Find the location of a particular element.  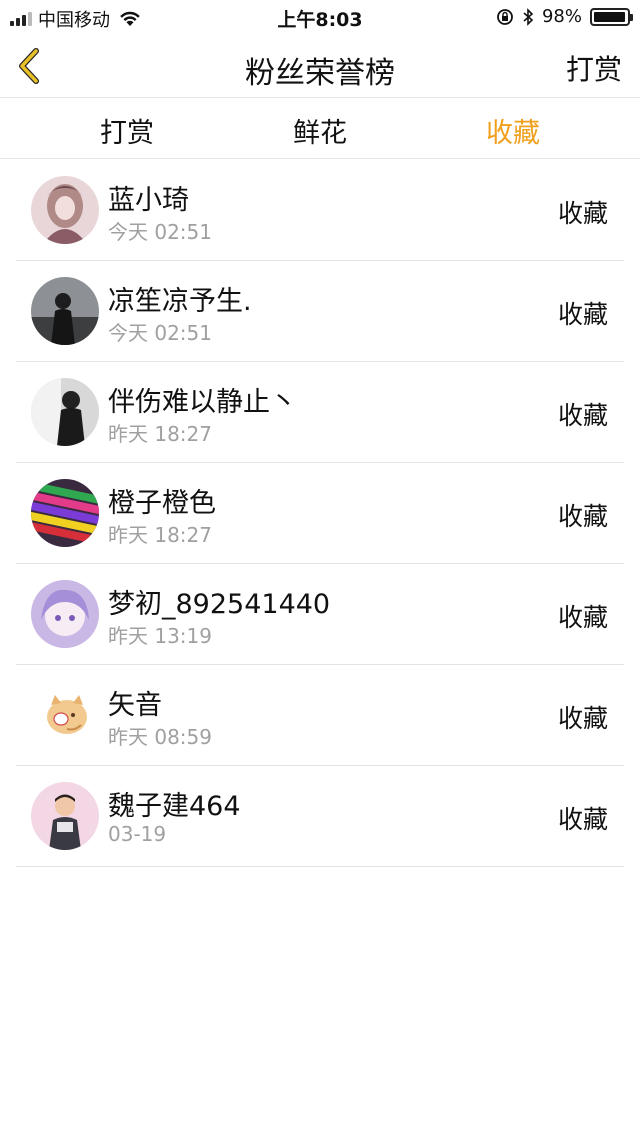

battery-percent: 98% is located at coordinates (561, 16).